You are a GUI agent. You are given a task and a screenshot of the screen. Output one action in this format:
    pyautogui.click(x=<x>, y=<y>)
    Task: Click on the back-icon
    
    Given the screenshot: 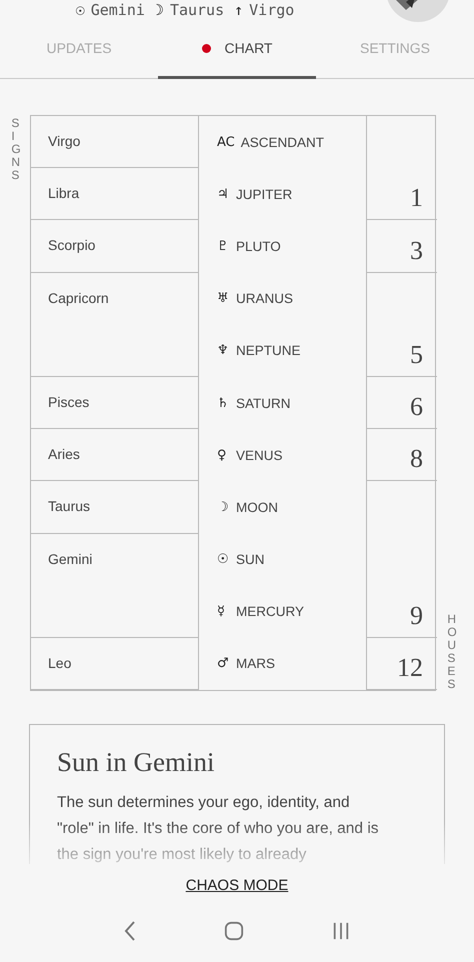 What is the action you would take?
    pyautogui.click(x=130, y=931)
    